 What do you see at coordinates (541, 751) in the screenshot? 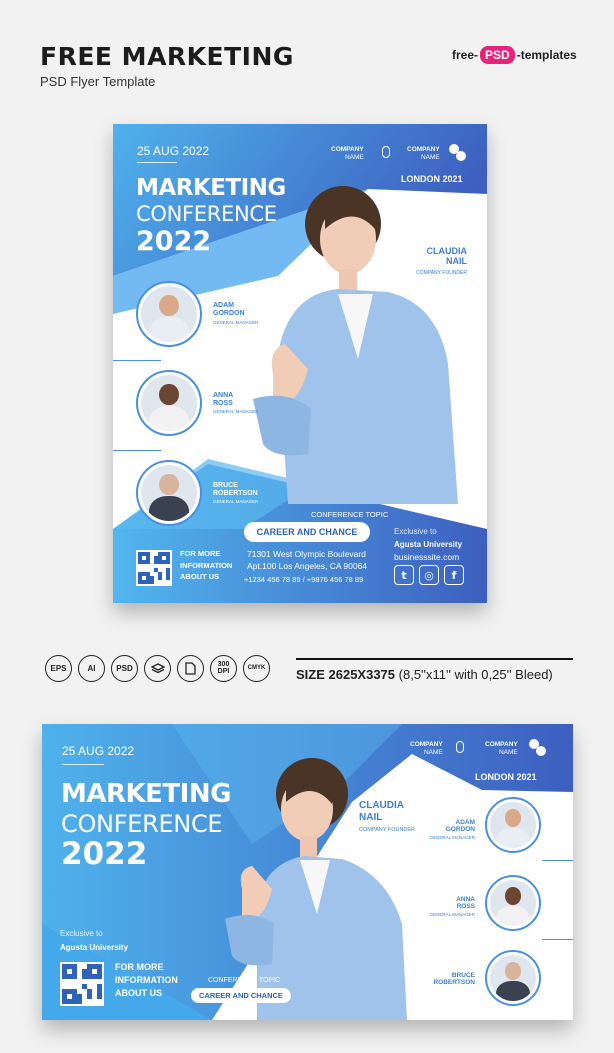
I see `company-4-icon-b` at bounding box center [541, 751].